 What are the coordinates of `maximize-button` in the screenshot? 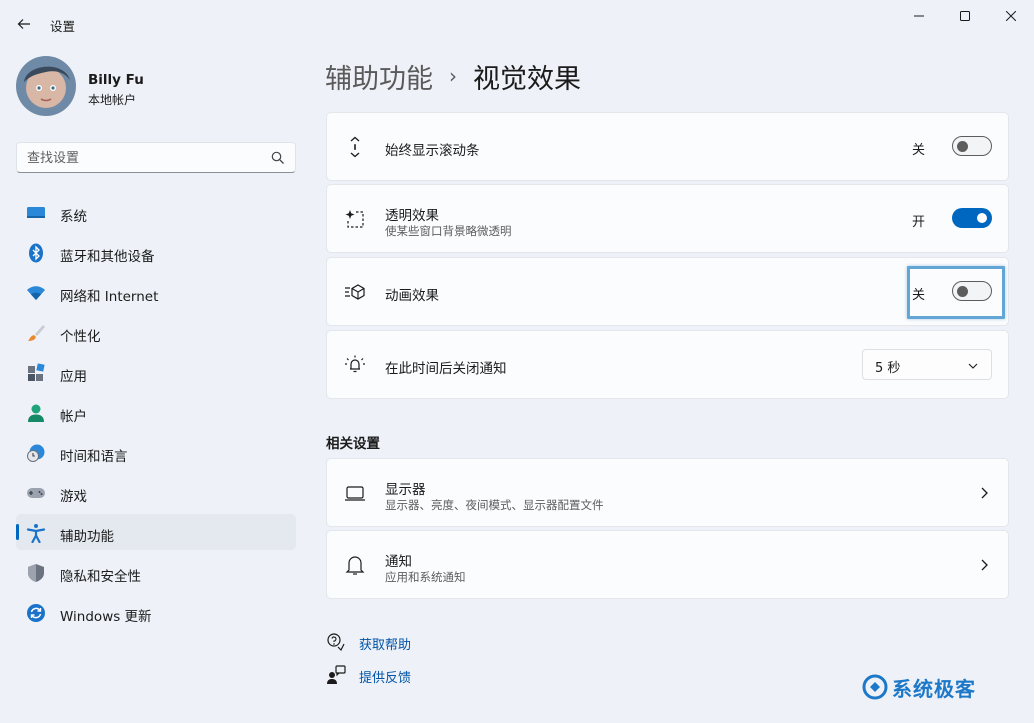 It's located at (965, 16).